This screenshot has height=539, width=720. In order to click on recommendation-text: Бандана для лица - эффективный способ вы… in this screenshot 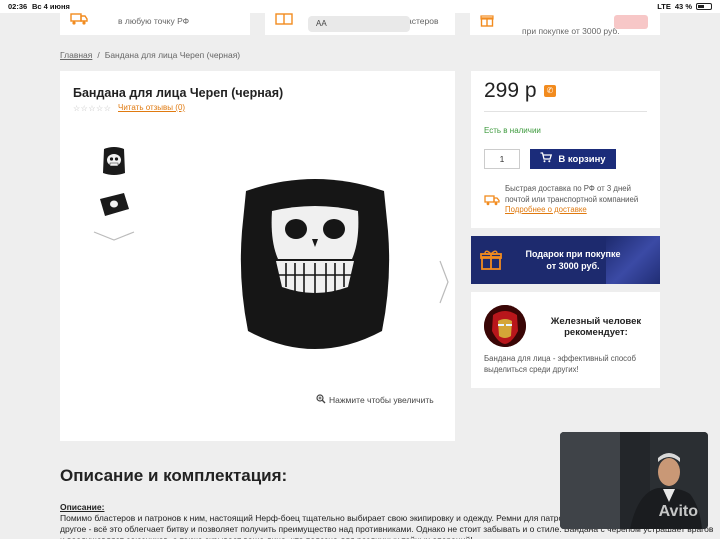, I will do `click(560, 364)`.